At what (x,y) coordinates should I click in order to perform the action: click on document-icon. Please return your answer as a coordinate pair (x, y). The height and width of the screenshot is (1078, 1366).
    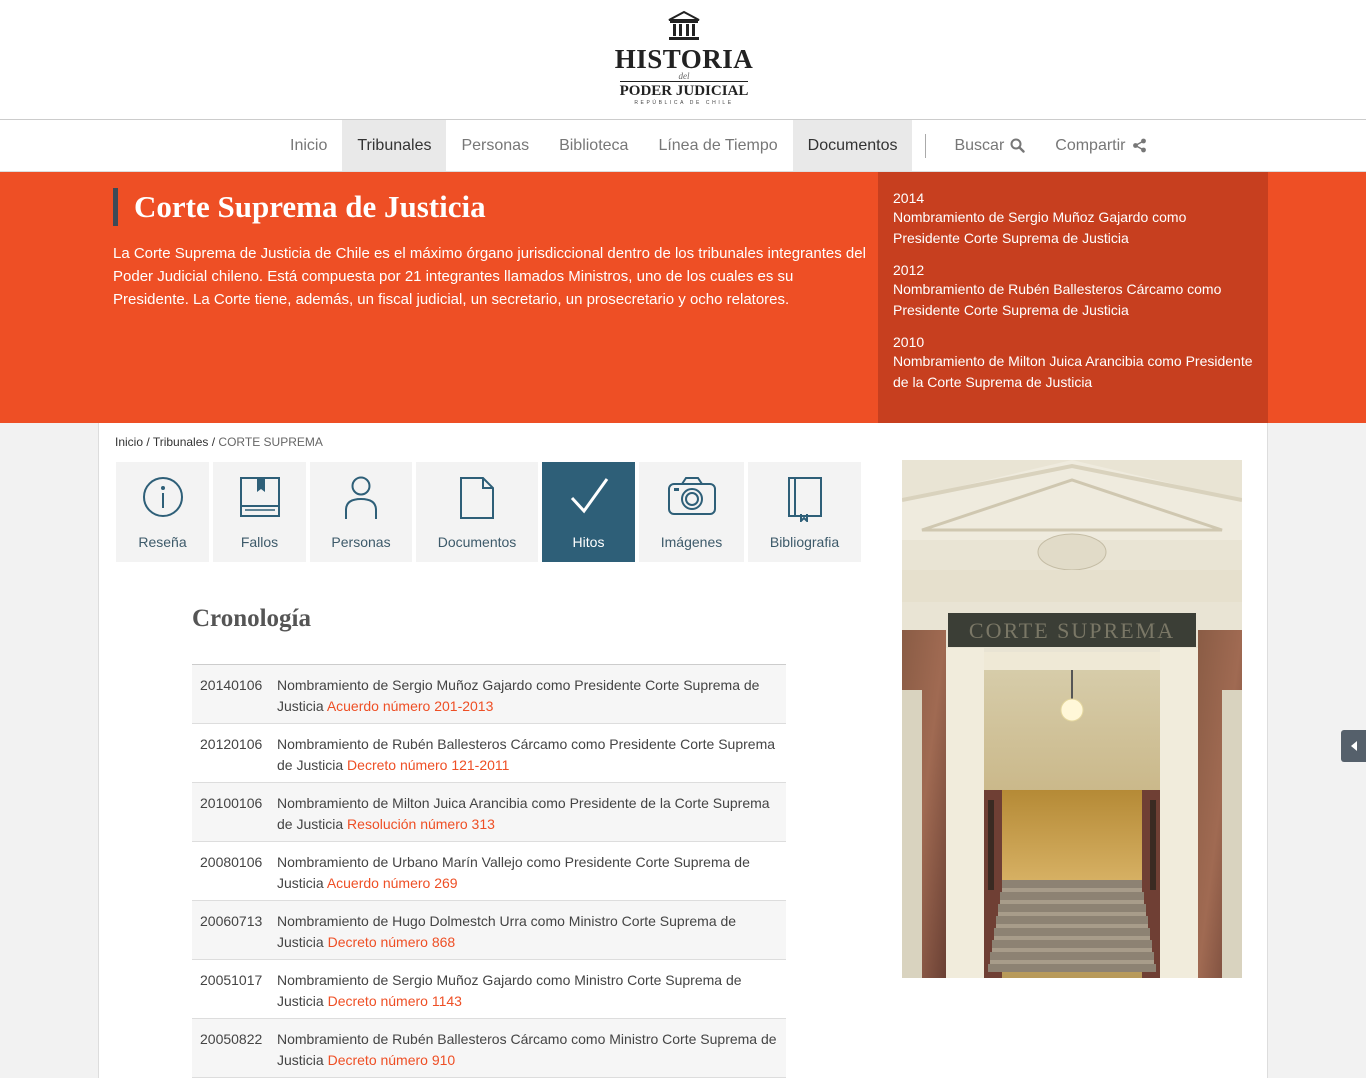
    Looking at the image, I should click on (477, 498).